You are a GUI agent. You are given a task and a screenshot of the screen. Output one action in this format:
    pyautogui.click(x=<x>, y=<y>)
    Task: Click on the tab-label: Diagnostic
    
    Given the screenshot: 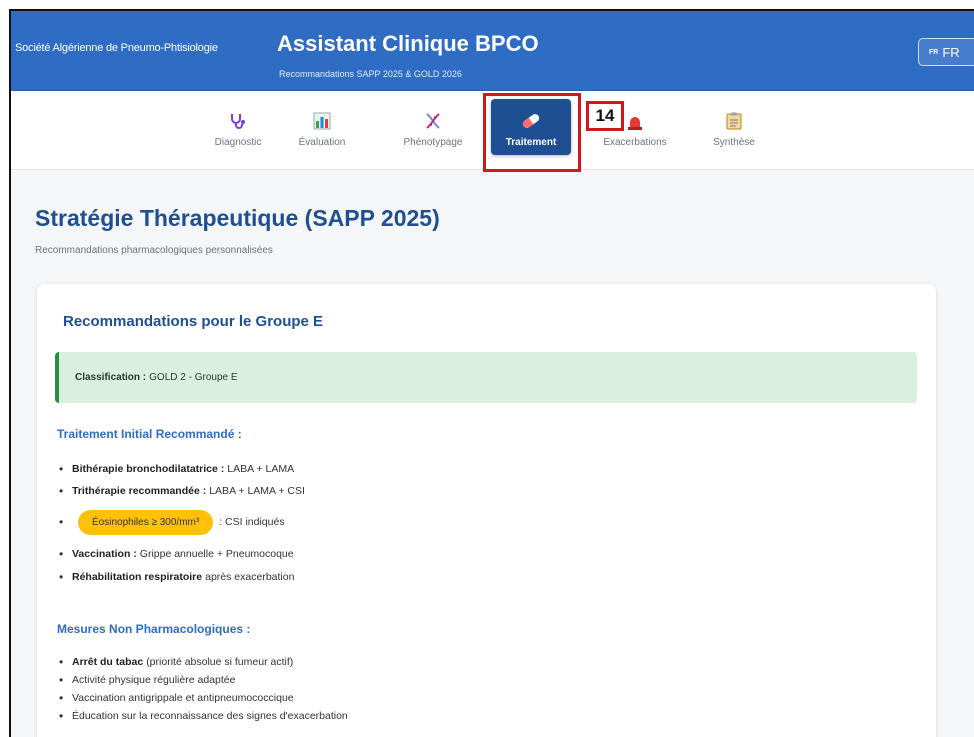 What is the action you would take?
    pyautogui.click(x=238, y=142)
    